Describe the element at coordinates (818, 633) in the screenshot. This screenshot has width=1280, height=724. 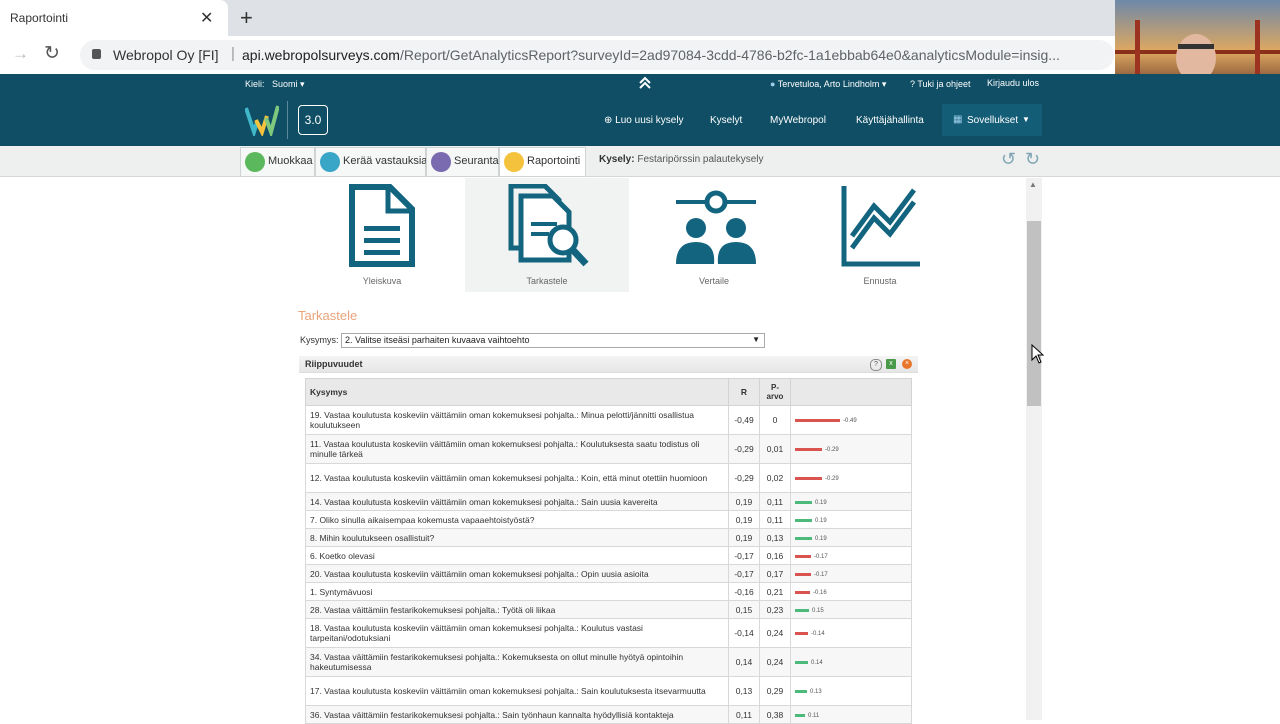
I see `correlation-bar-label: -0.14` at that location.